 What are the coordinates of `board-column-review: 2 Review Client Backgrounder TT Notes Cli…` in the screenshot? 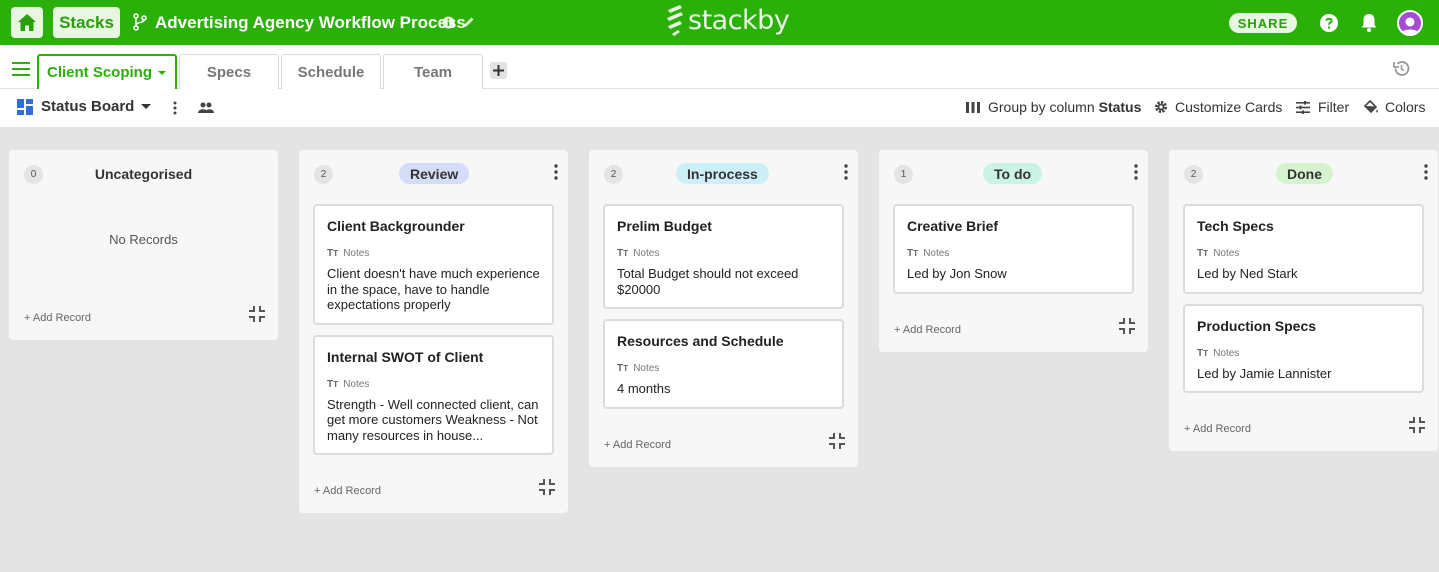 It's located at (433, 331).